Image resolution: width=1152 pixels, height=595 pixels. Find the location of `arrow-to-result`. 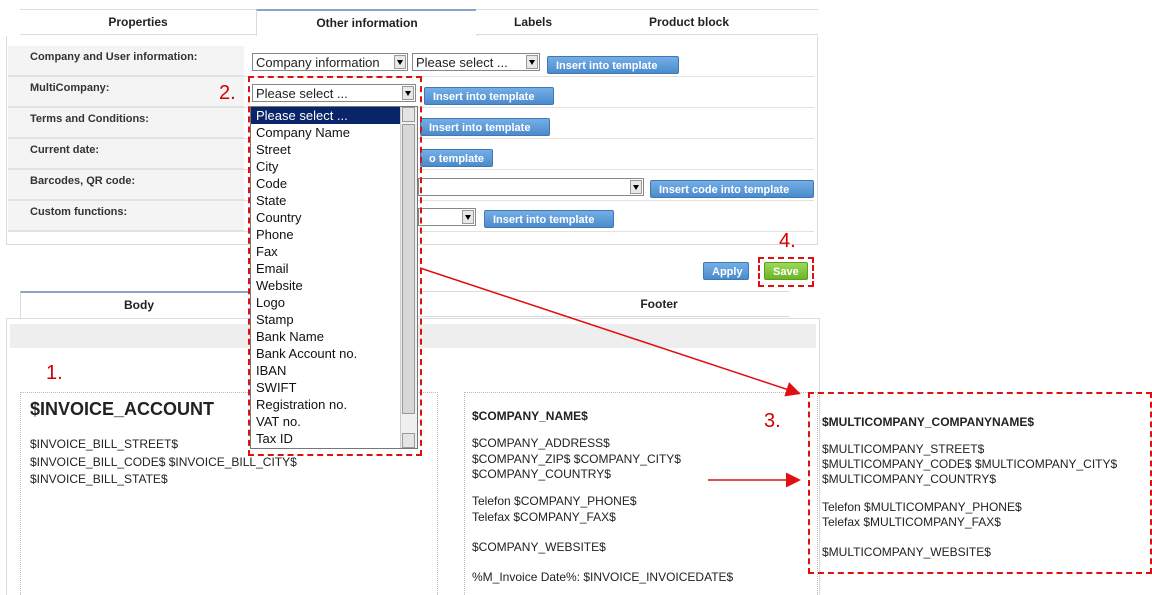

arrow-to-result is located at coordinates (610, 332).